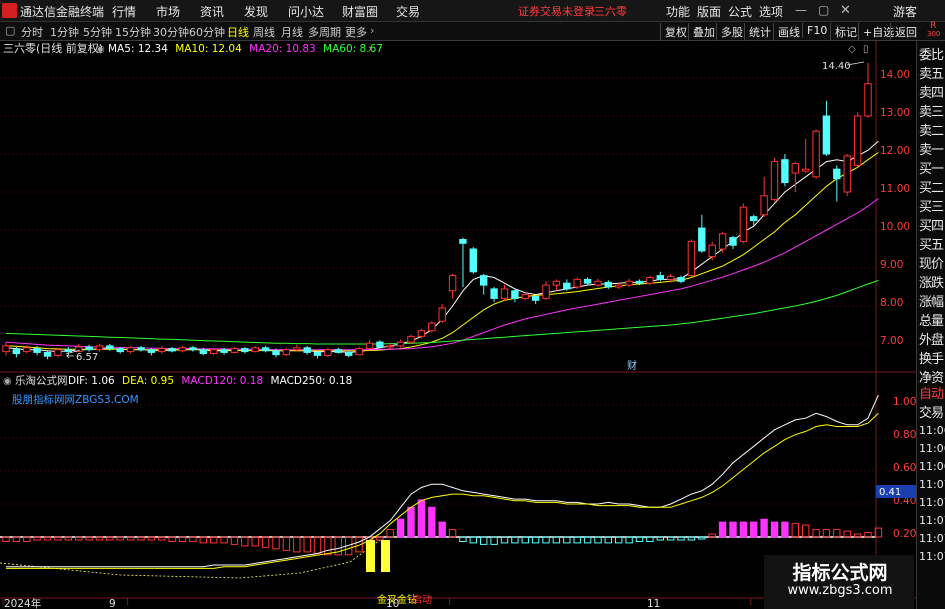  What do you see at coordinates (7, 381) in the screenshot?
I see `sub-legend-toggle-icon: ◉` at bounding box center [7, 381].